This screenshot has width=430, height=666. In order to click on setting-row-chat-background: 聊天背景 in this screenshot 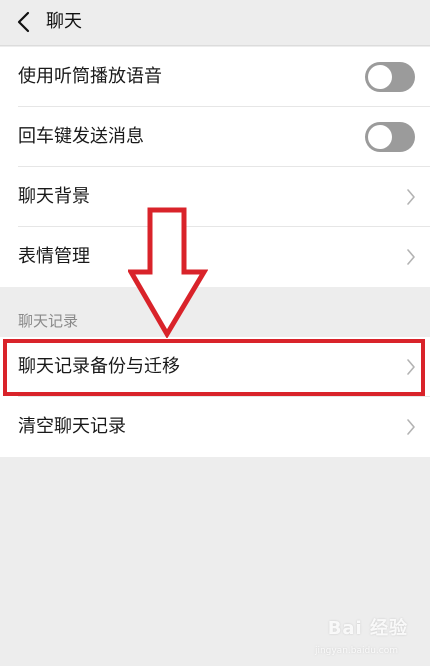, I will do `click(215, 197)`.